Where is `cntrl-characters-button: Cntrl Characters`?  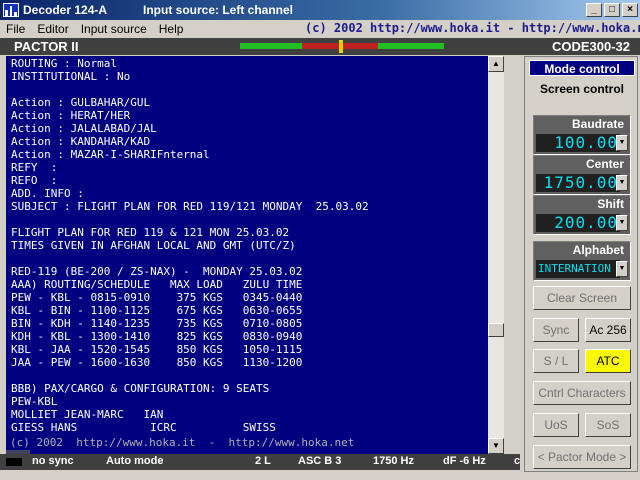 cntrl-characters-button: Cntrl Characters is located at coordinates (582, 393).